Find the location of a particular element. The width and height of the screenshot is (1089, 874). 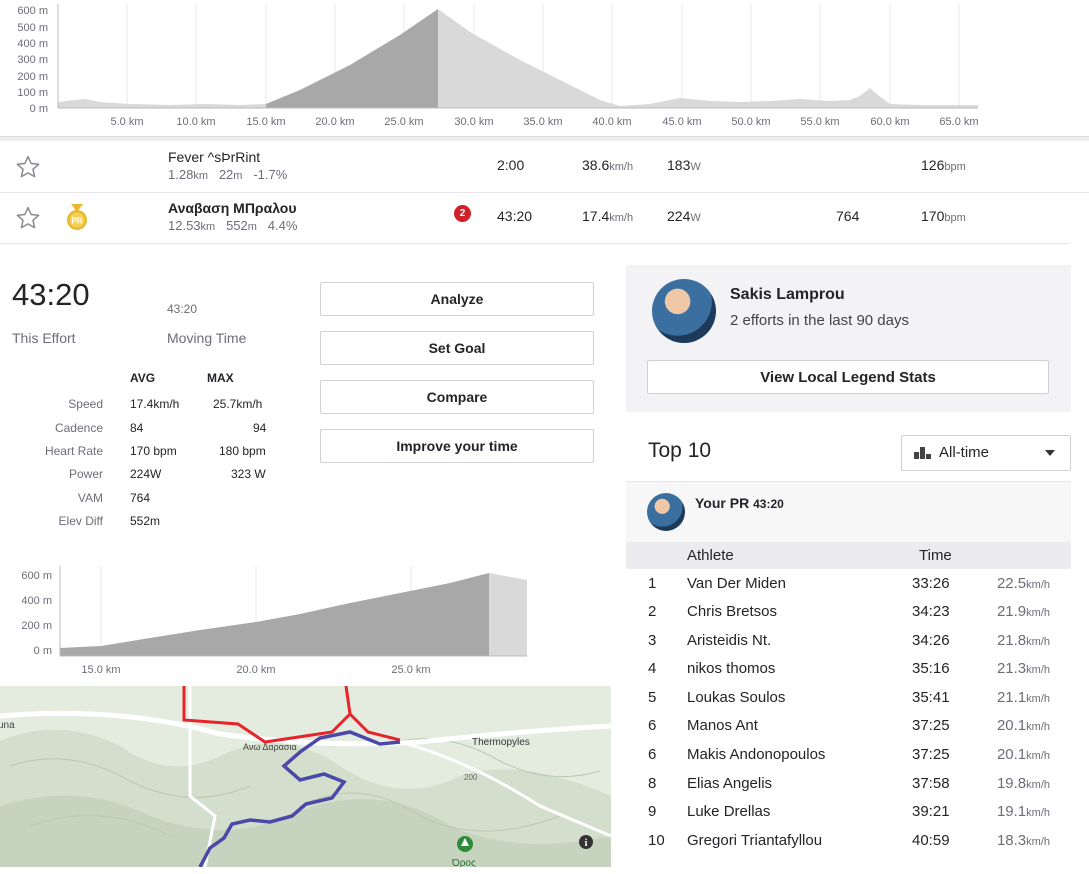

legend-athlete-name: Sakis Lamprou is located at coordinates (787, 295).